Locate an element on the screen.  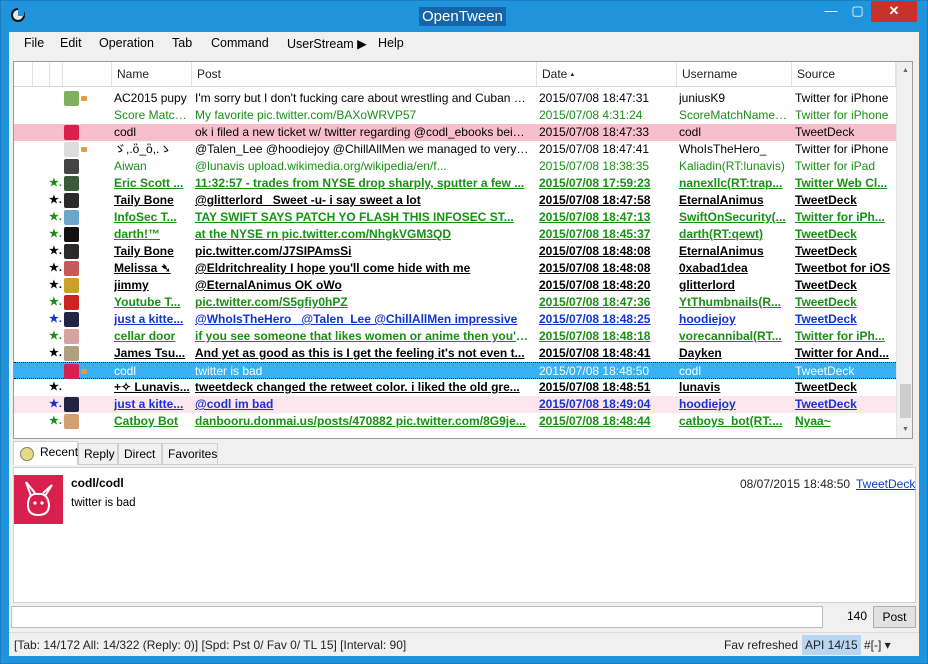
window-title: OpenTween is located at coordinates (462, 16).